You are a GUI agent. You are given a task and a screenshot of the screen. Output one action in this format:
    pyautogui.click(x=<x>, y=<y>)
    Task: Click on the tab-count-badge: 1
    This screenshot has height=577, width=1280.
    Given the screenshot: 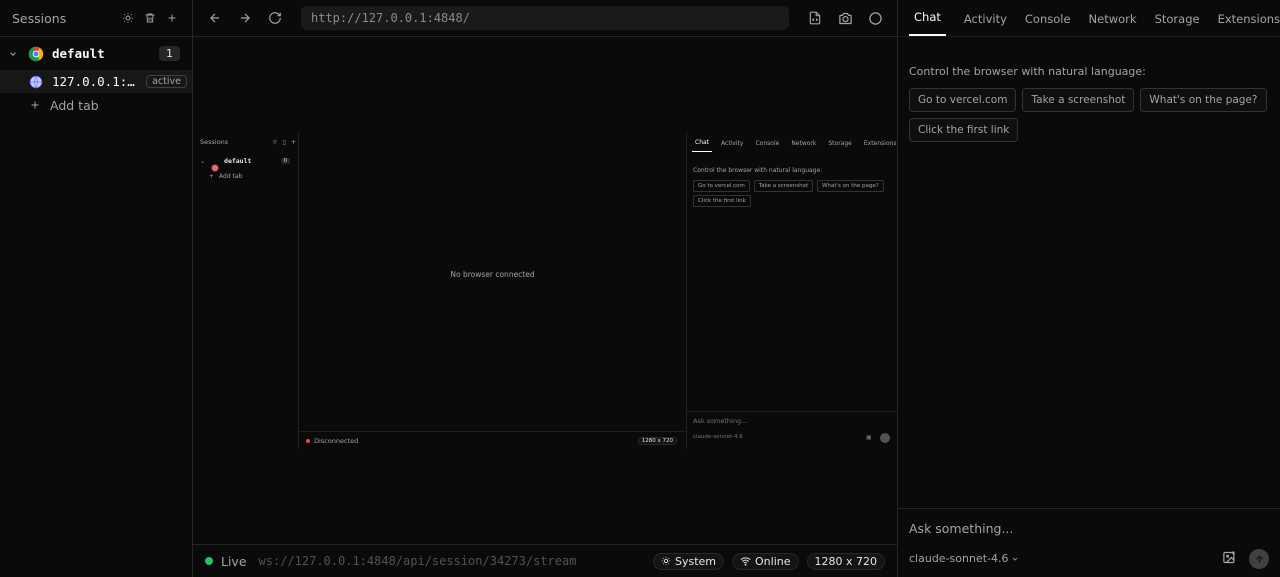 What is the action you would take?
    pyautogui.click(x=169, y=53)
    